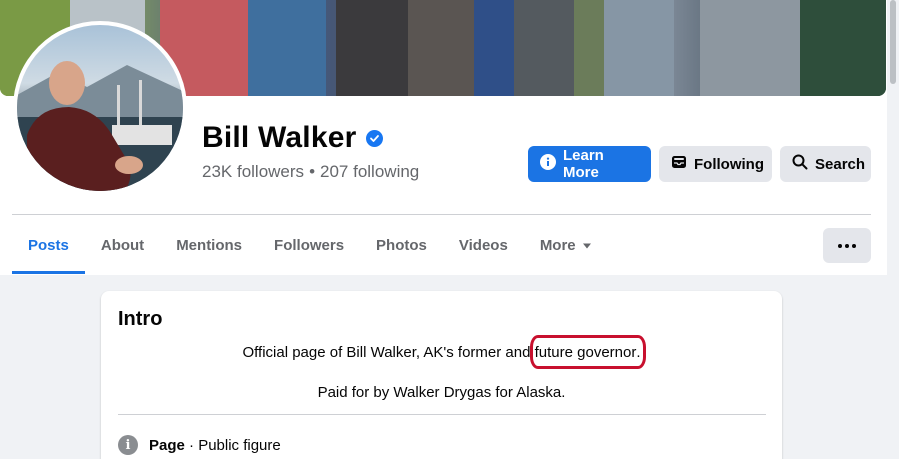  What do you see at coordinates (893, 229) in the screenshot?
I see `page-scrollbar` at bounding box center [893, 229].